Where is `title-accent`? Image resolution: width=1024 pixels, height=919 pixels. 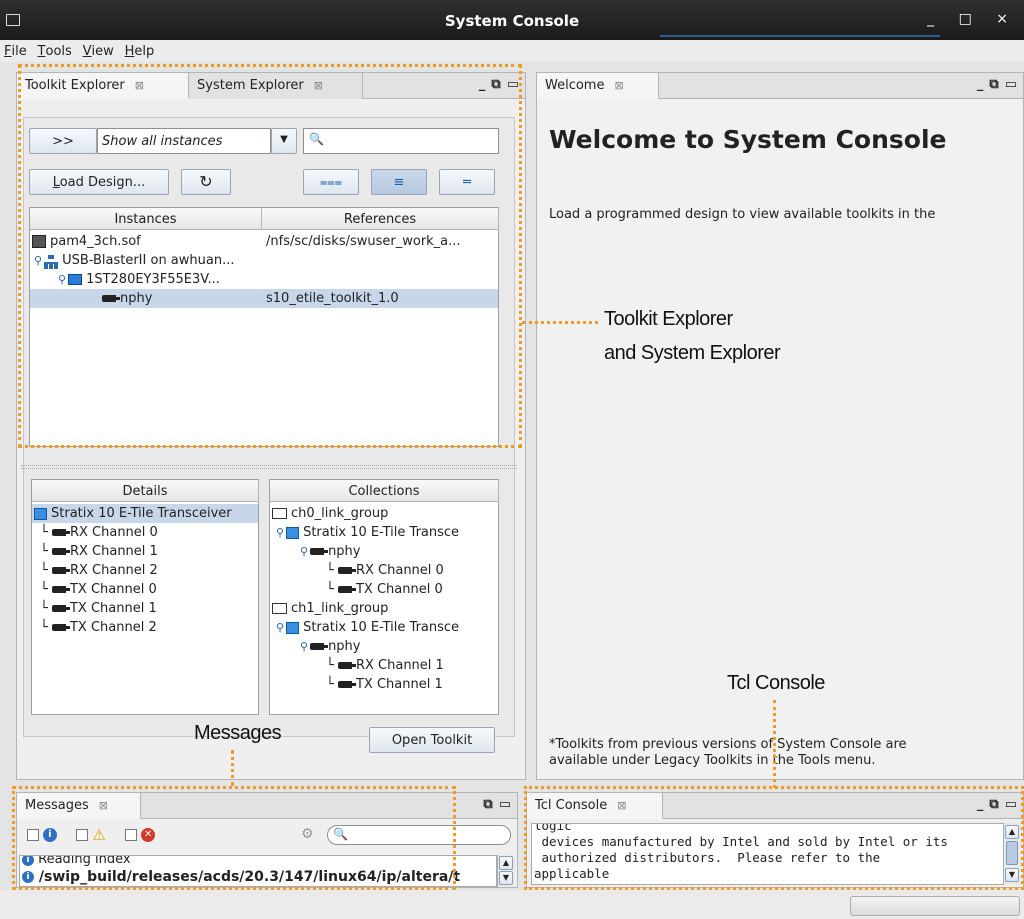 title-accent is located at coordinates (800, 36).